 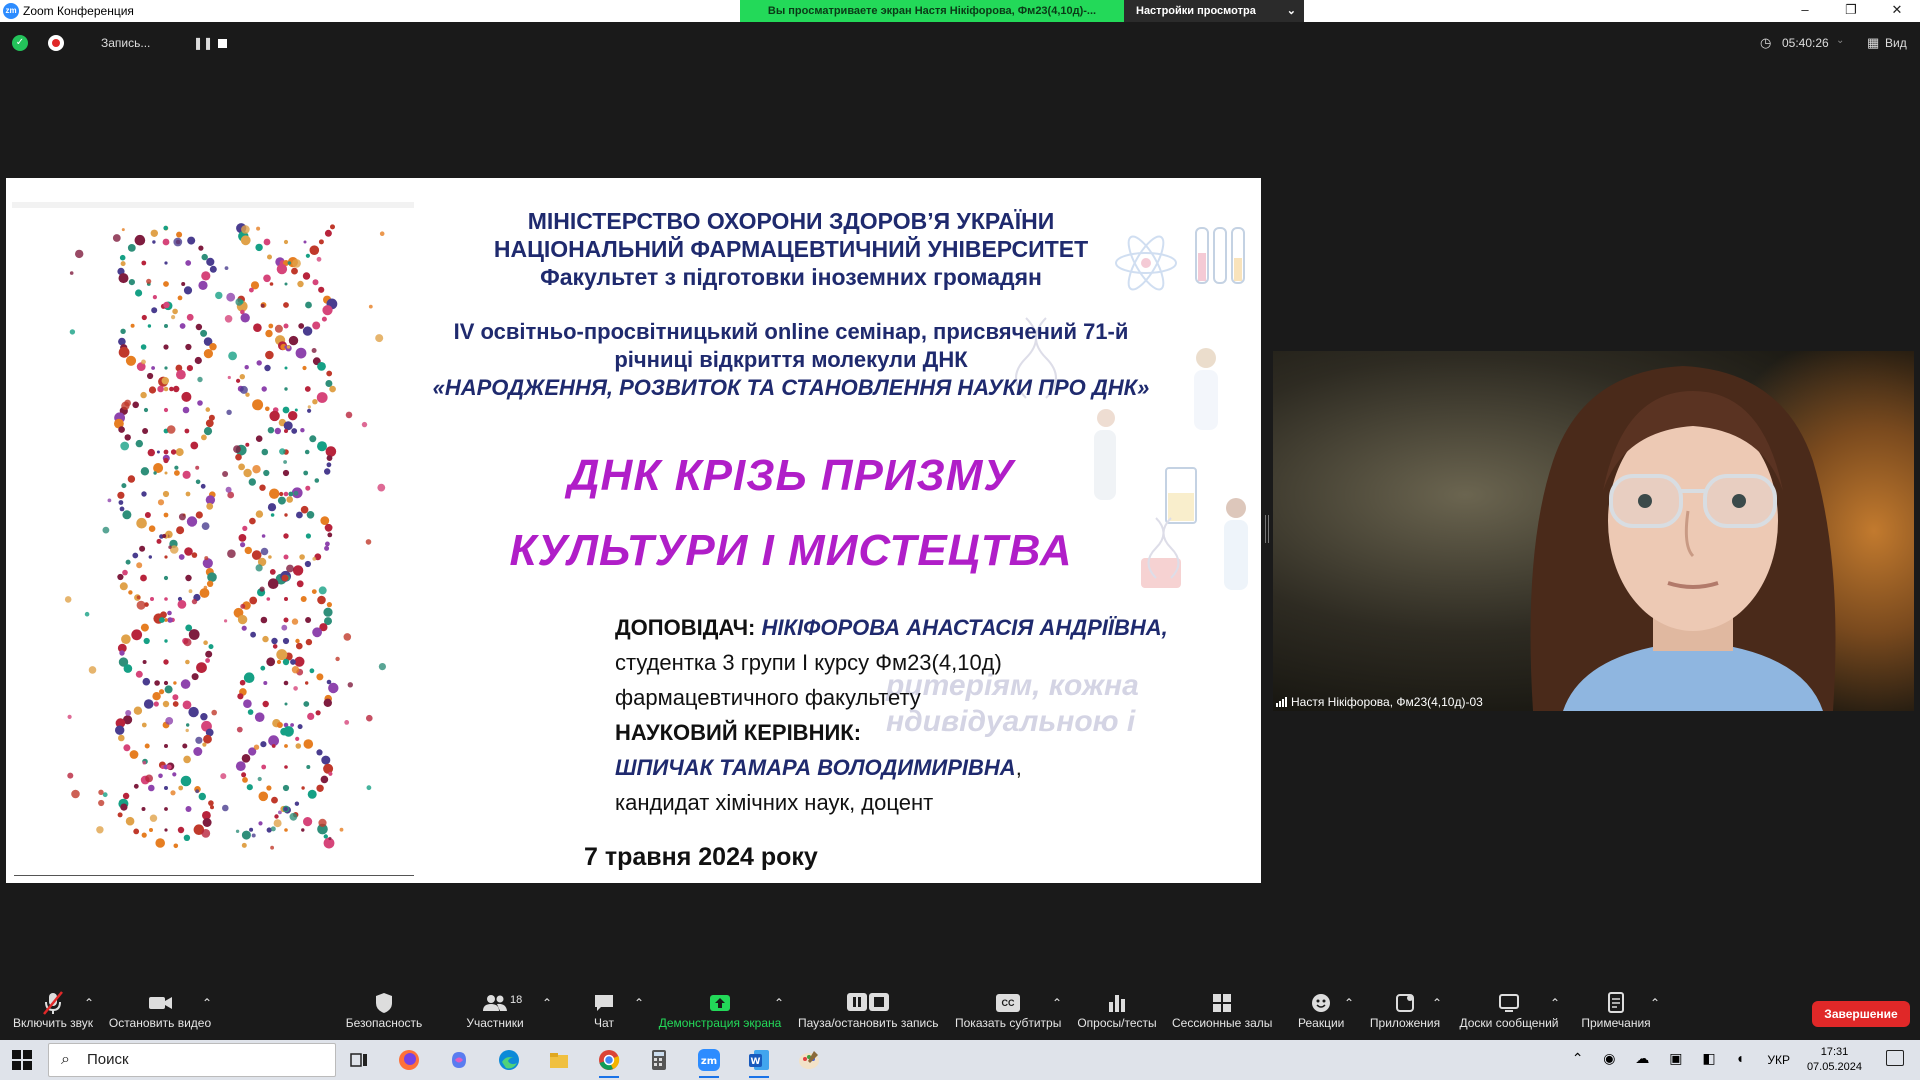 What do you see at coordinates (1840, 40) in the screenshot?
I see `timer-dropdown-icon: ⌄` at bounding box center [1840, 40].